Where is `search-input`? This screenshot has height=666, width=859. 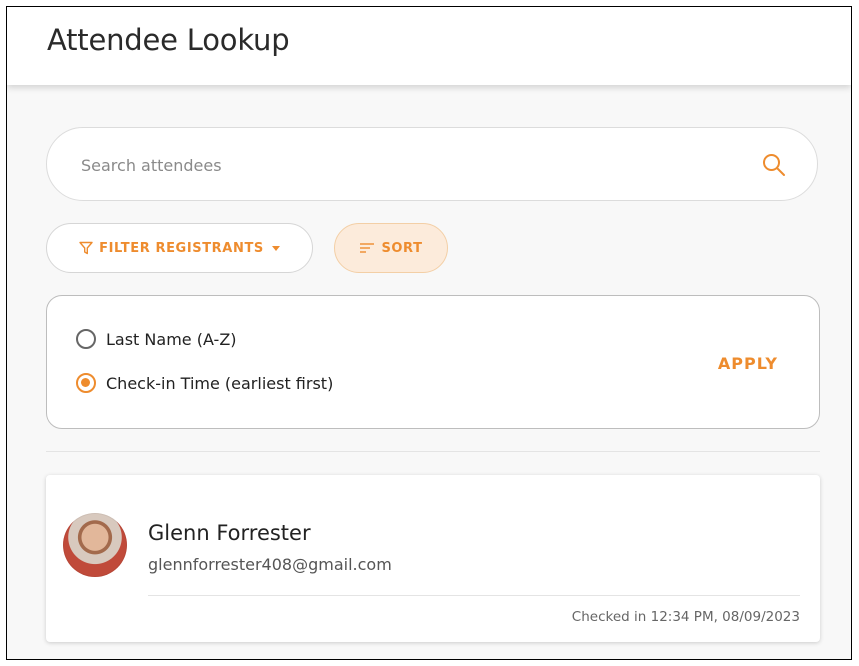
search-input is located at coordinates (401, 165).